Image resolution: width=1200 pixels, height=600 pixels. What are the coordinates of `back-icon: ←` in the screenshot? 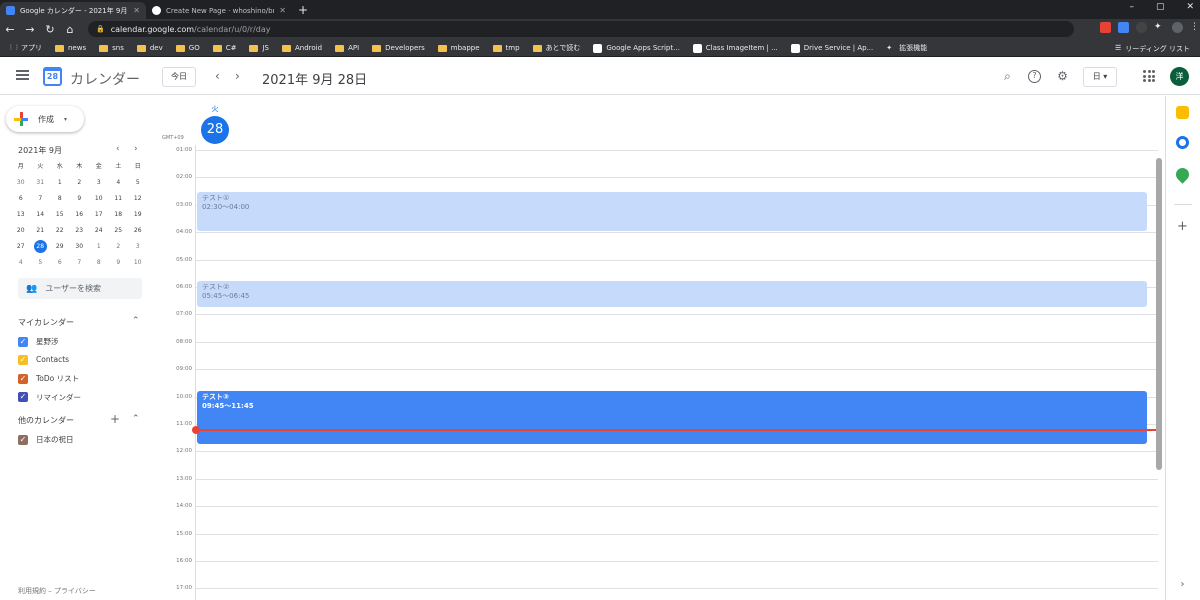 It's located at (10, 29).